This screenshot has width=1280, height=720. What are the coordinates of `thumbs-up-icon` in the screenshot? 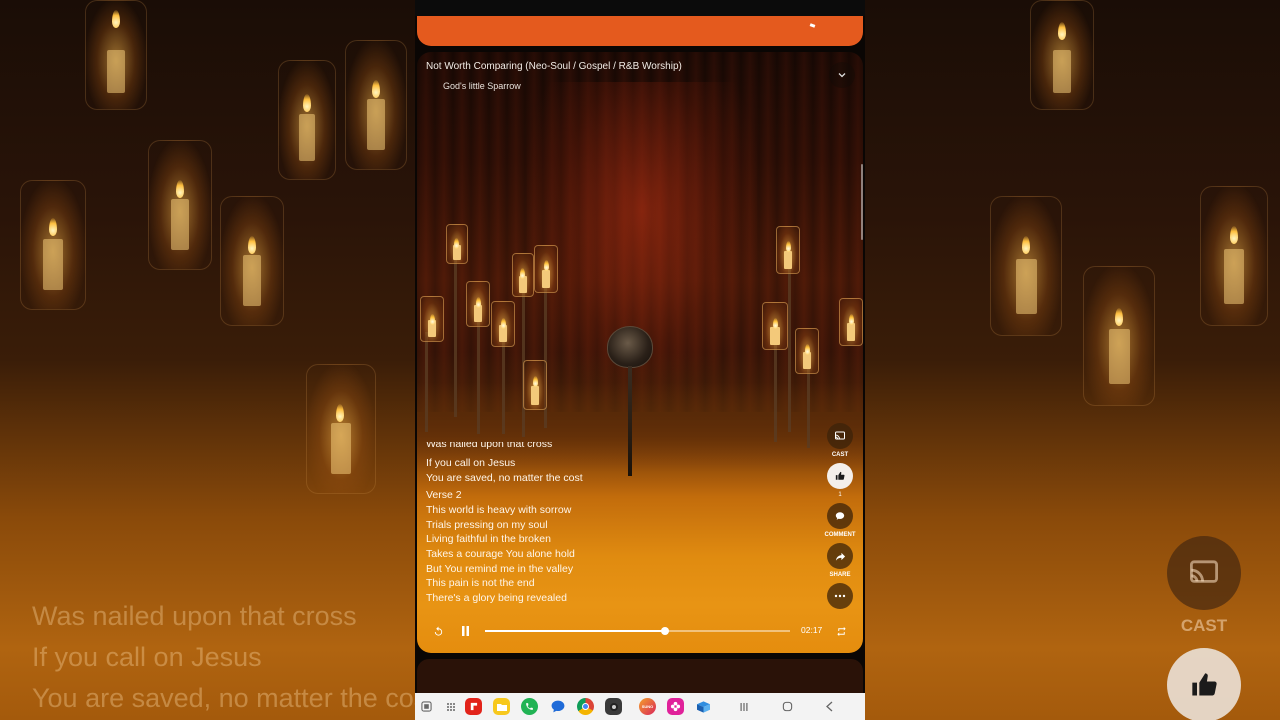 It's located at (840, 475).